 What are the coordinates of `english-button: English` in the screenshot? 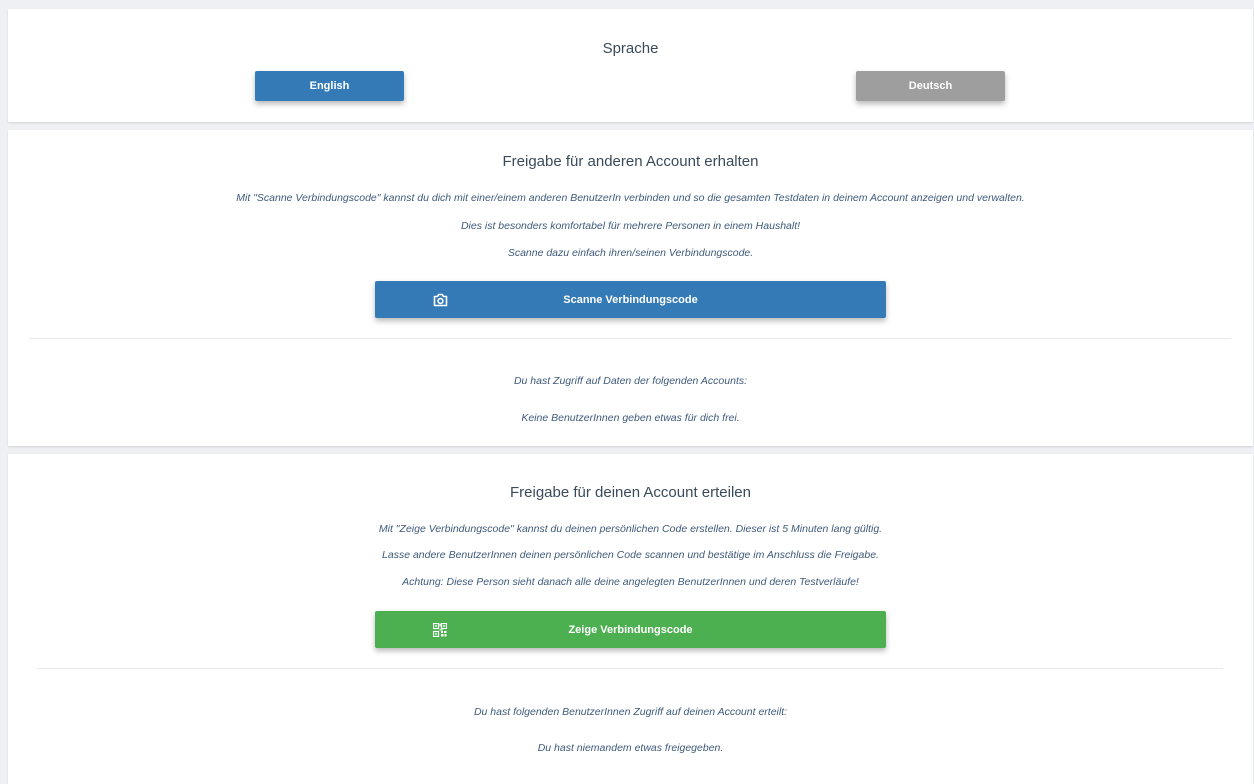 It's located at (329, 86).